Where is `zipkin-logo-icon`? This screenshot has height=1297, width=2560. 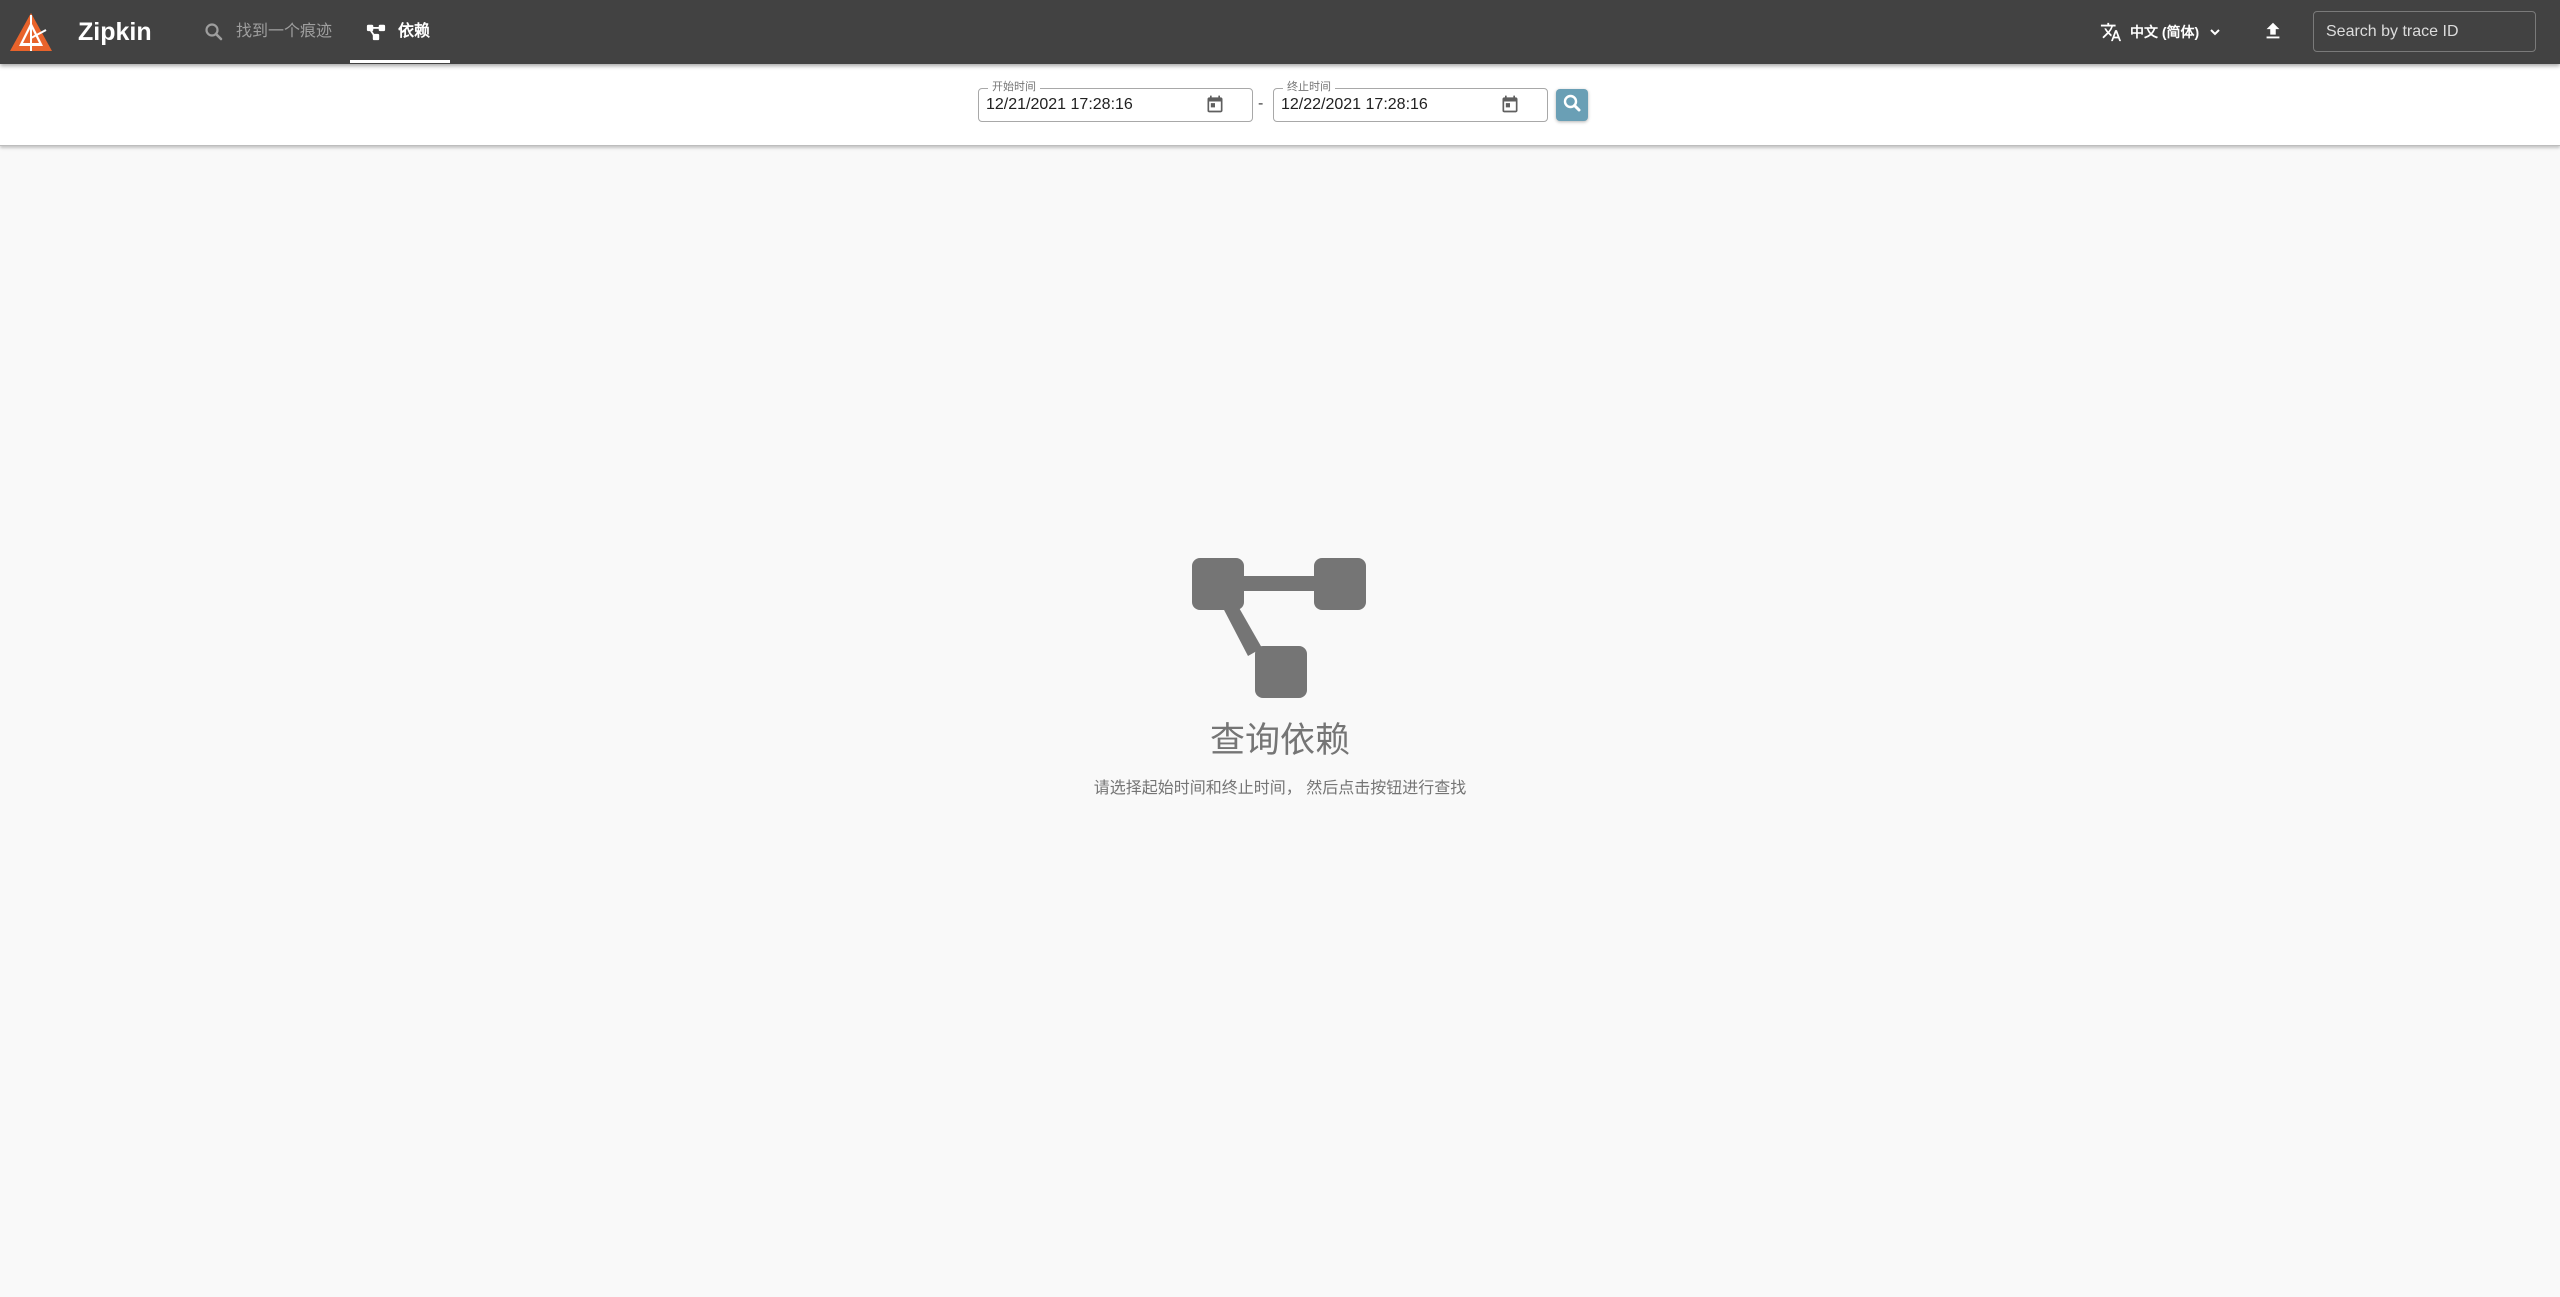
zipkin-logo-icon is located at coordinates (31, 32).